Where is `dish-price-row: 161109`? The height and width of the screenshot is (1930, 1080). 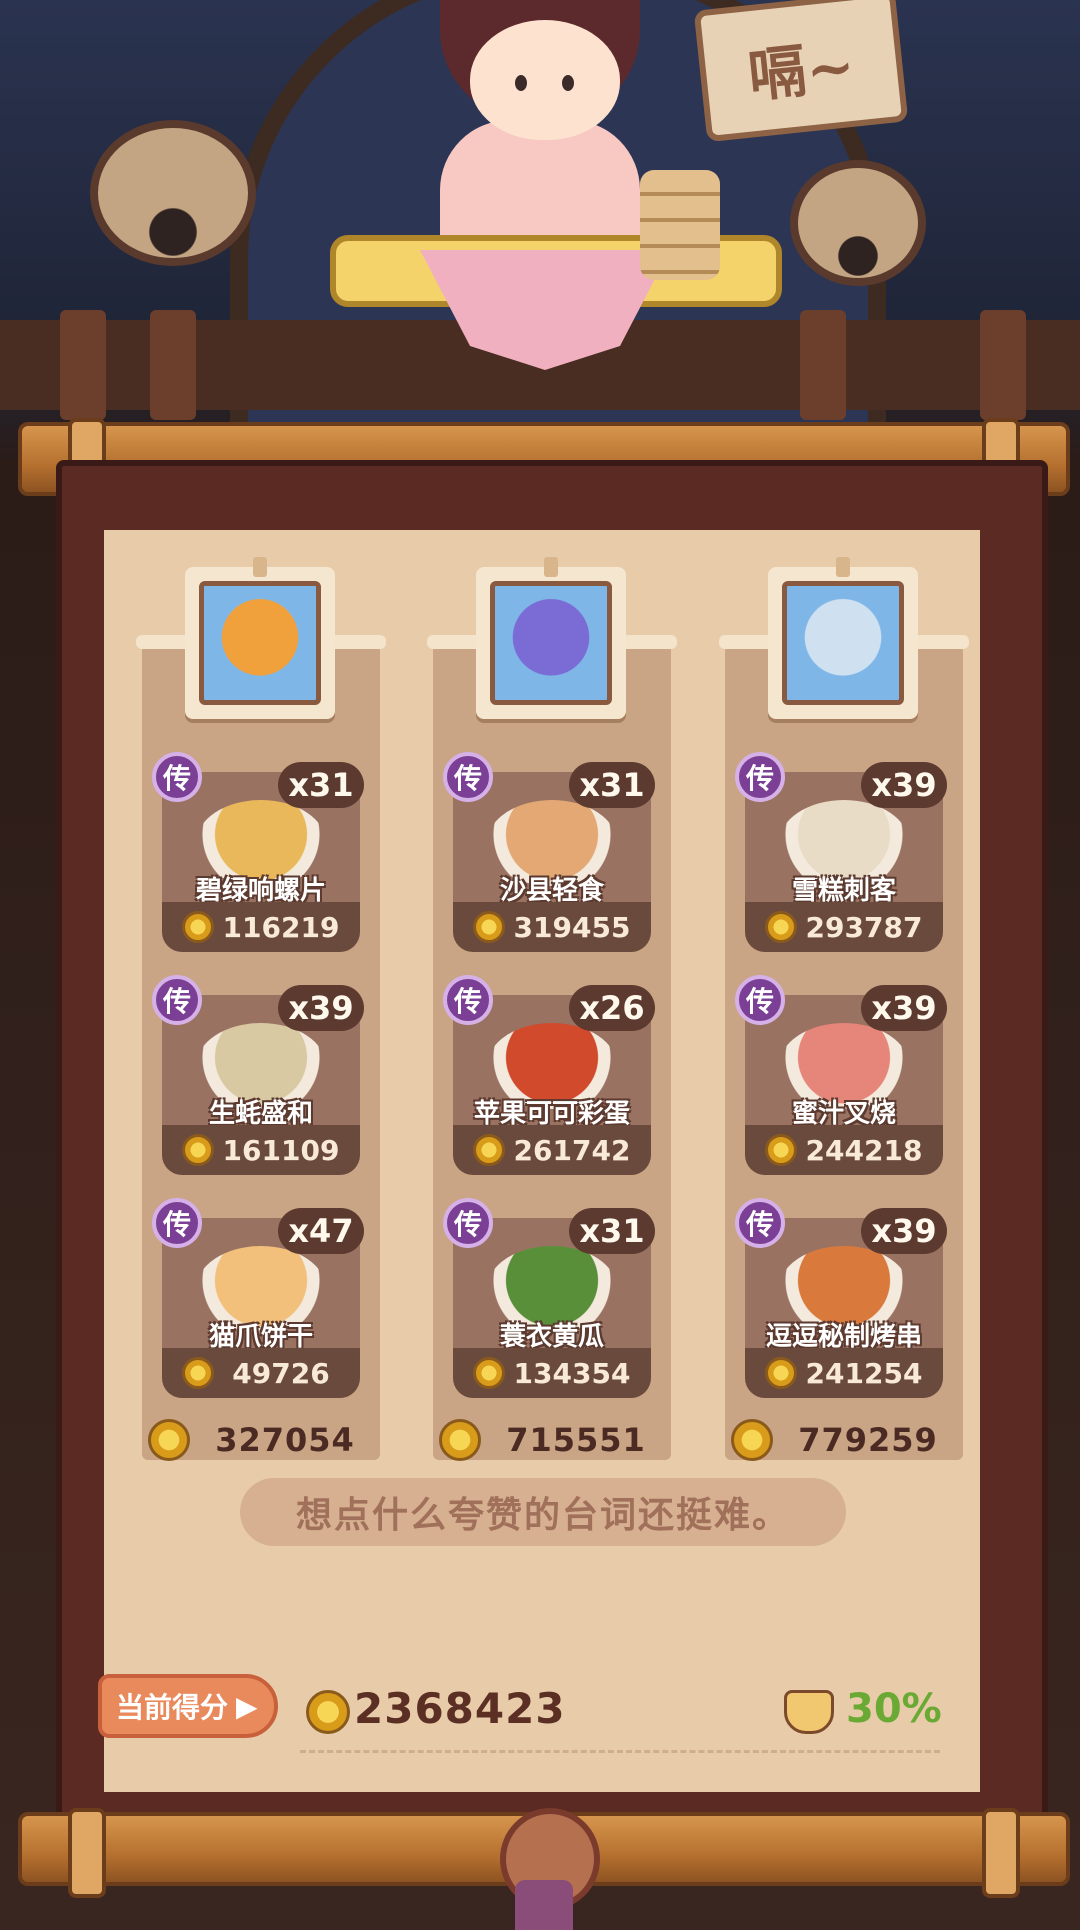 dish-price-row: 161109 is located at coordinates (261, 1150).